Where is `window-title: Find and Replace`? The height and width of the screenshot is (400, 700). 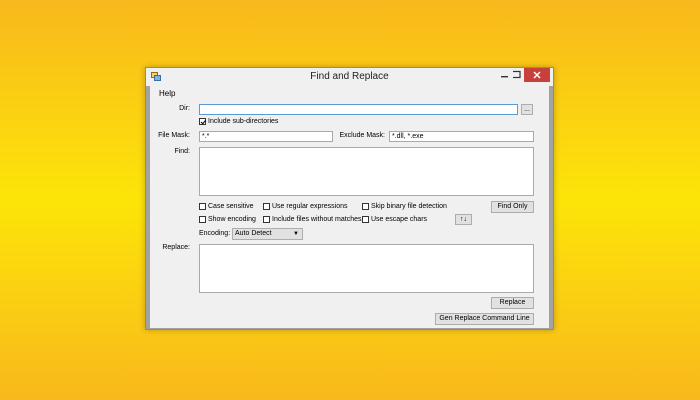
window-title: Find and Replace is located at coordinates (349, 76).